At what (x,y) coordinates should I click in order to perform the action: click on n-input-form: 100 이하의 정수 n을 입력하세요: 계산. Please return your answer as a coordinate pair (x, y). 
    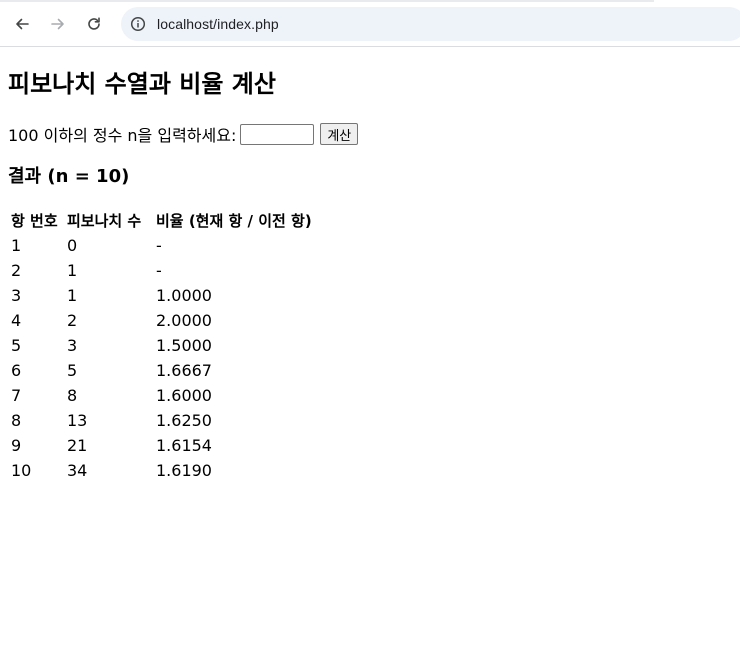
    Looking at the image, I should click on (370, 134).